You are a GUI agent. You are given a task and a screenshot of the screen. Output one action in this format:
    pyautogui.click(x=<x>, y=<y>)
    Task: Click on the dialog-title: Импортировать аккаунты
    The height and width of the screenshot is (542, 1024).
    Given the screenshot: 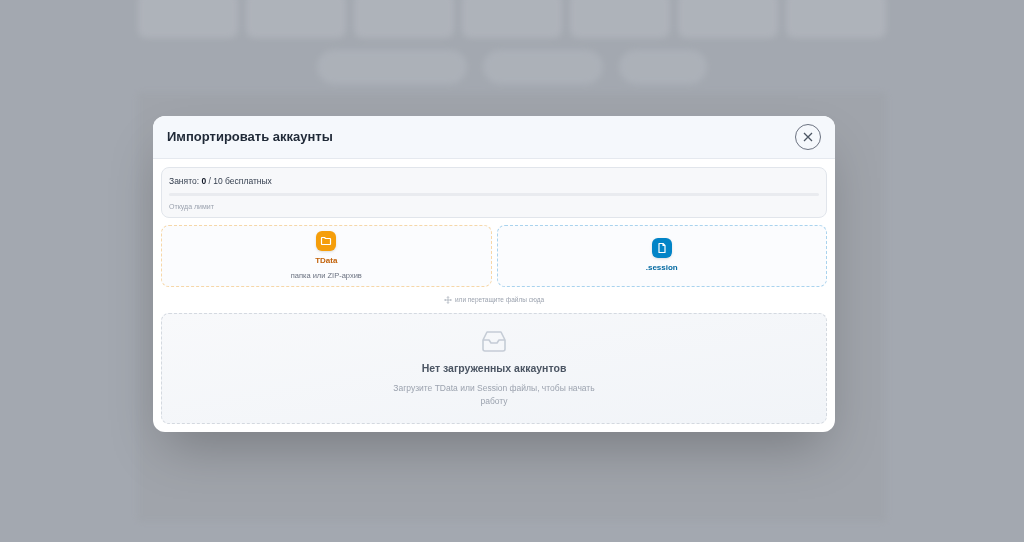 What is the action you would take?
    pyautogui.click(x=250, y=137)
    